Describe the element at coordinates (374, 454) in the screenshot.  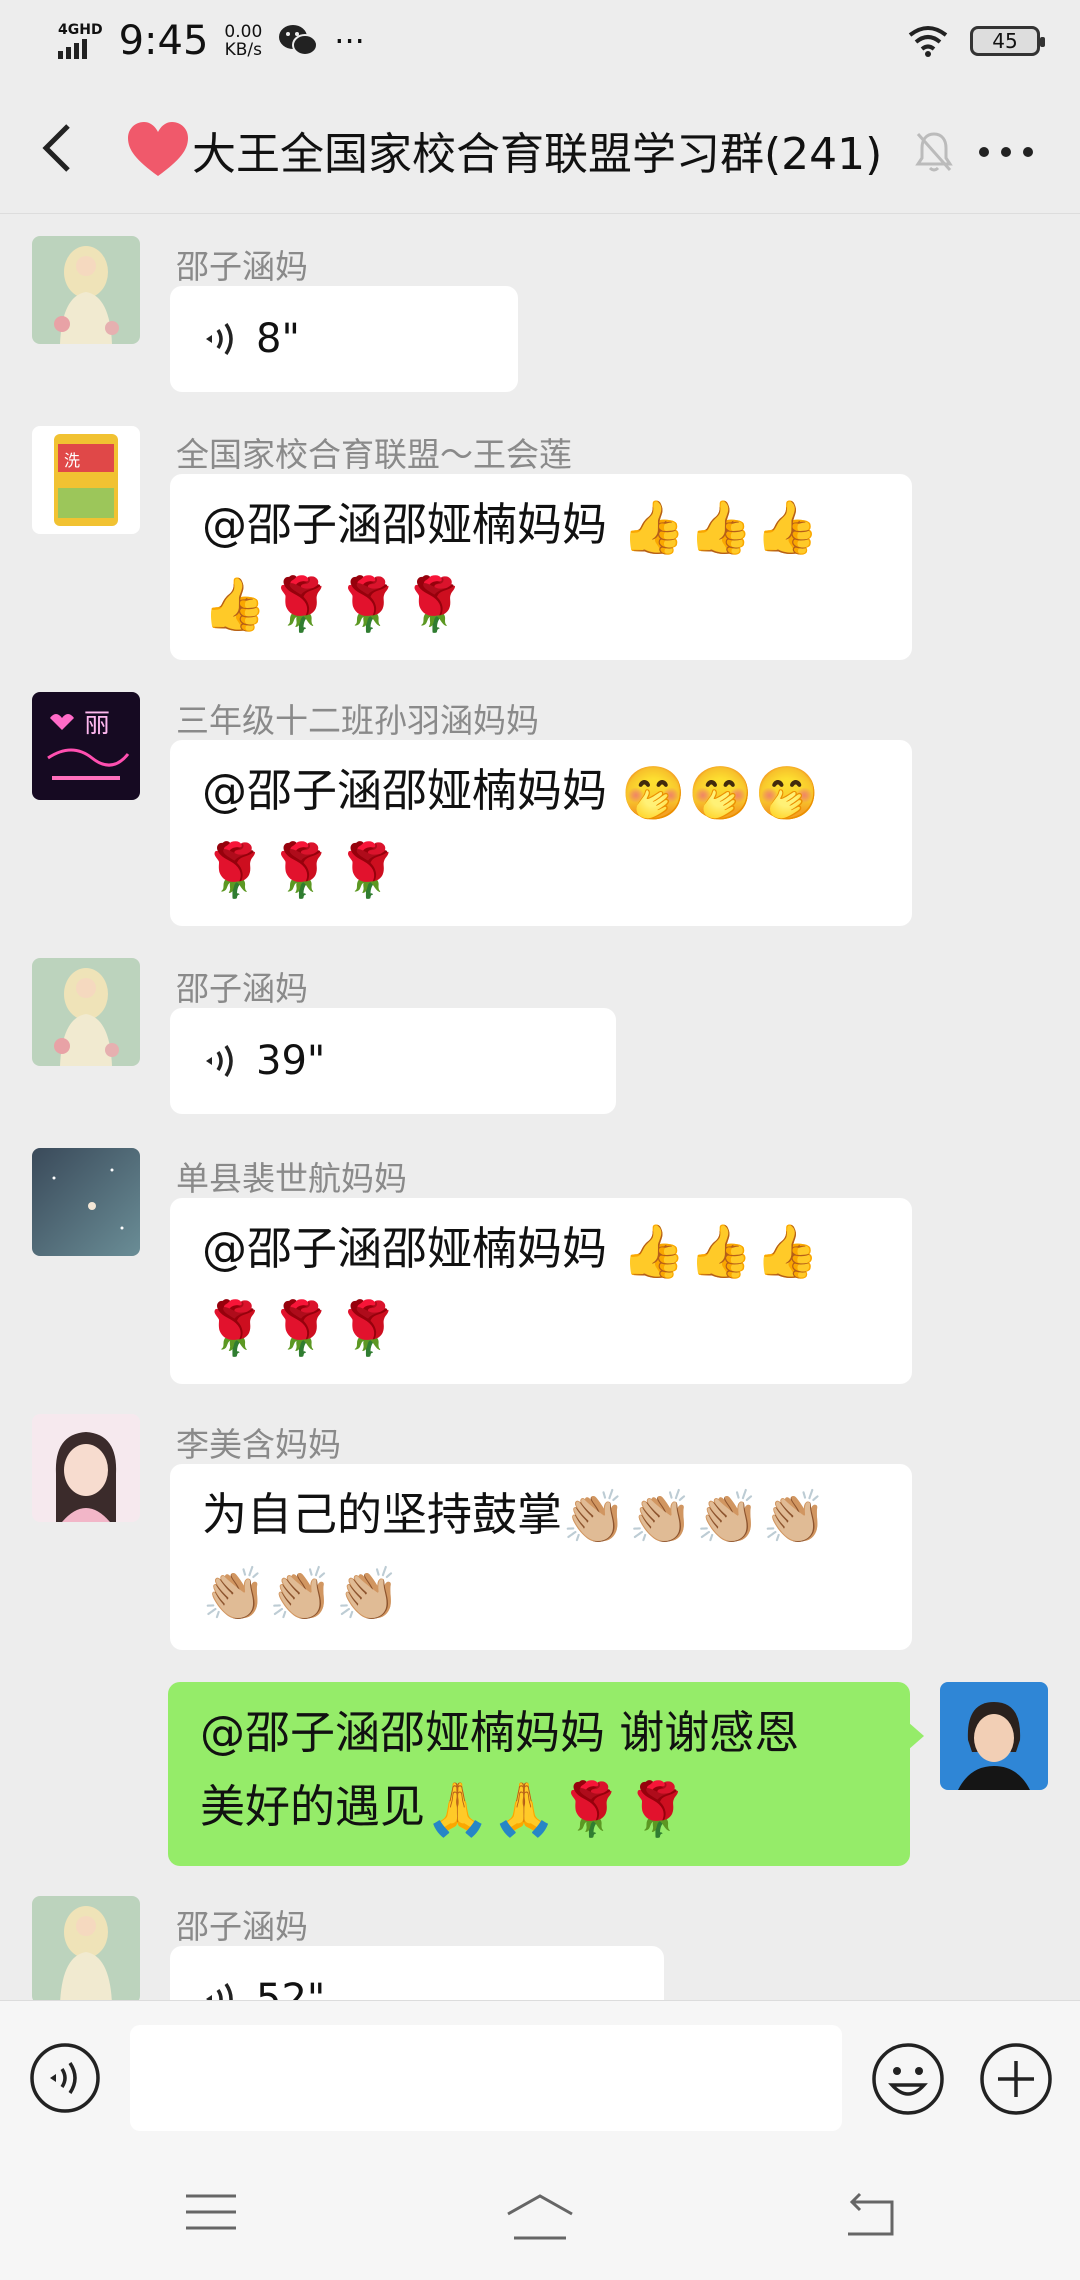
I see `sender-name: 全国家校合育联盟～王会莲` at that location.